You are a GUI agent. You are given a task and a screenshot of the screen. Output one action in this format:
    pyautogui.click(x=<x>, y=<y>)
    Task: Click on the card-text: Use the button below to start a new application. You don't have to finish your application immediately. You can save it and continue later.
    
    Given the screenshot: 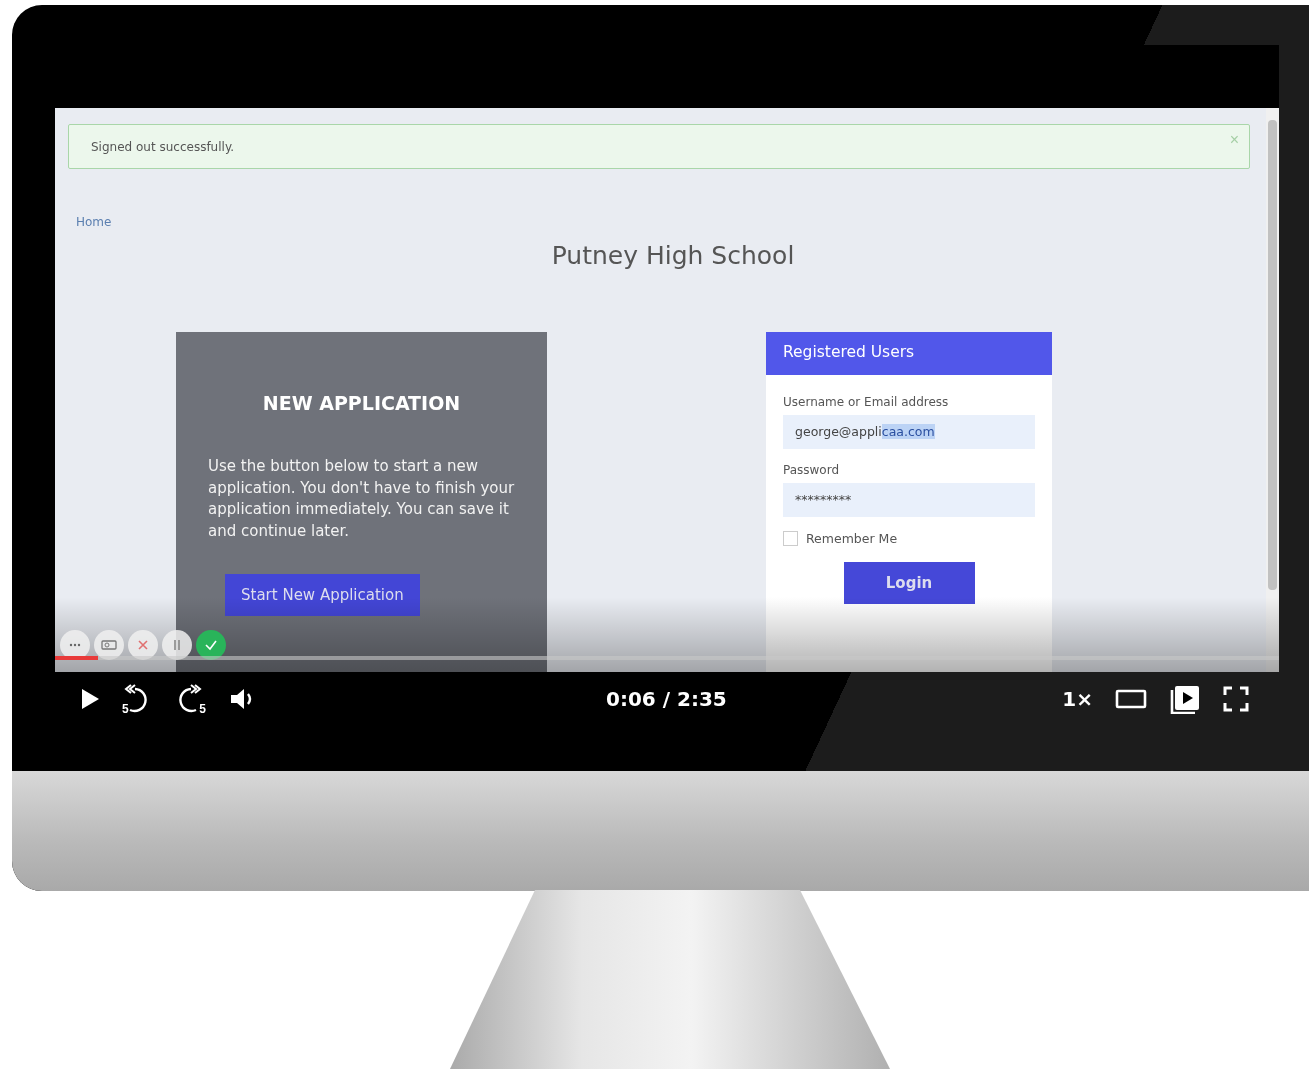 What is the action you would take?
    pyautogui.click(x=361, y=499)
    